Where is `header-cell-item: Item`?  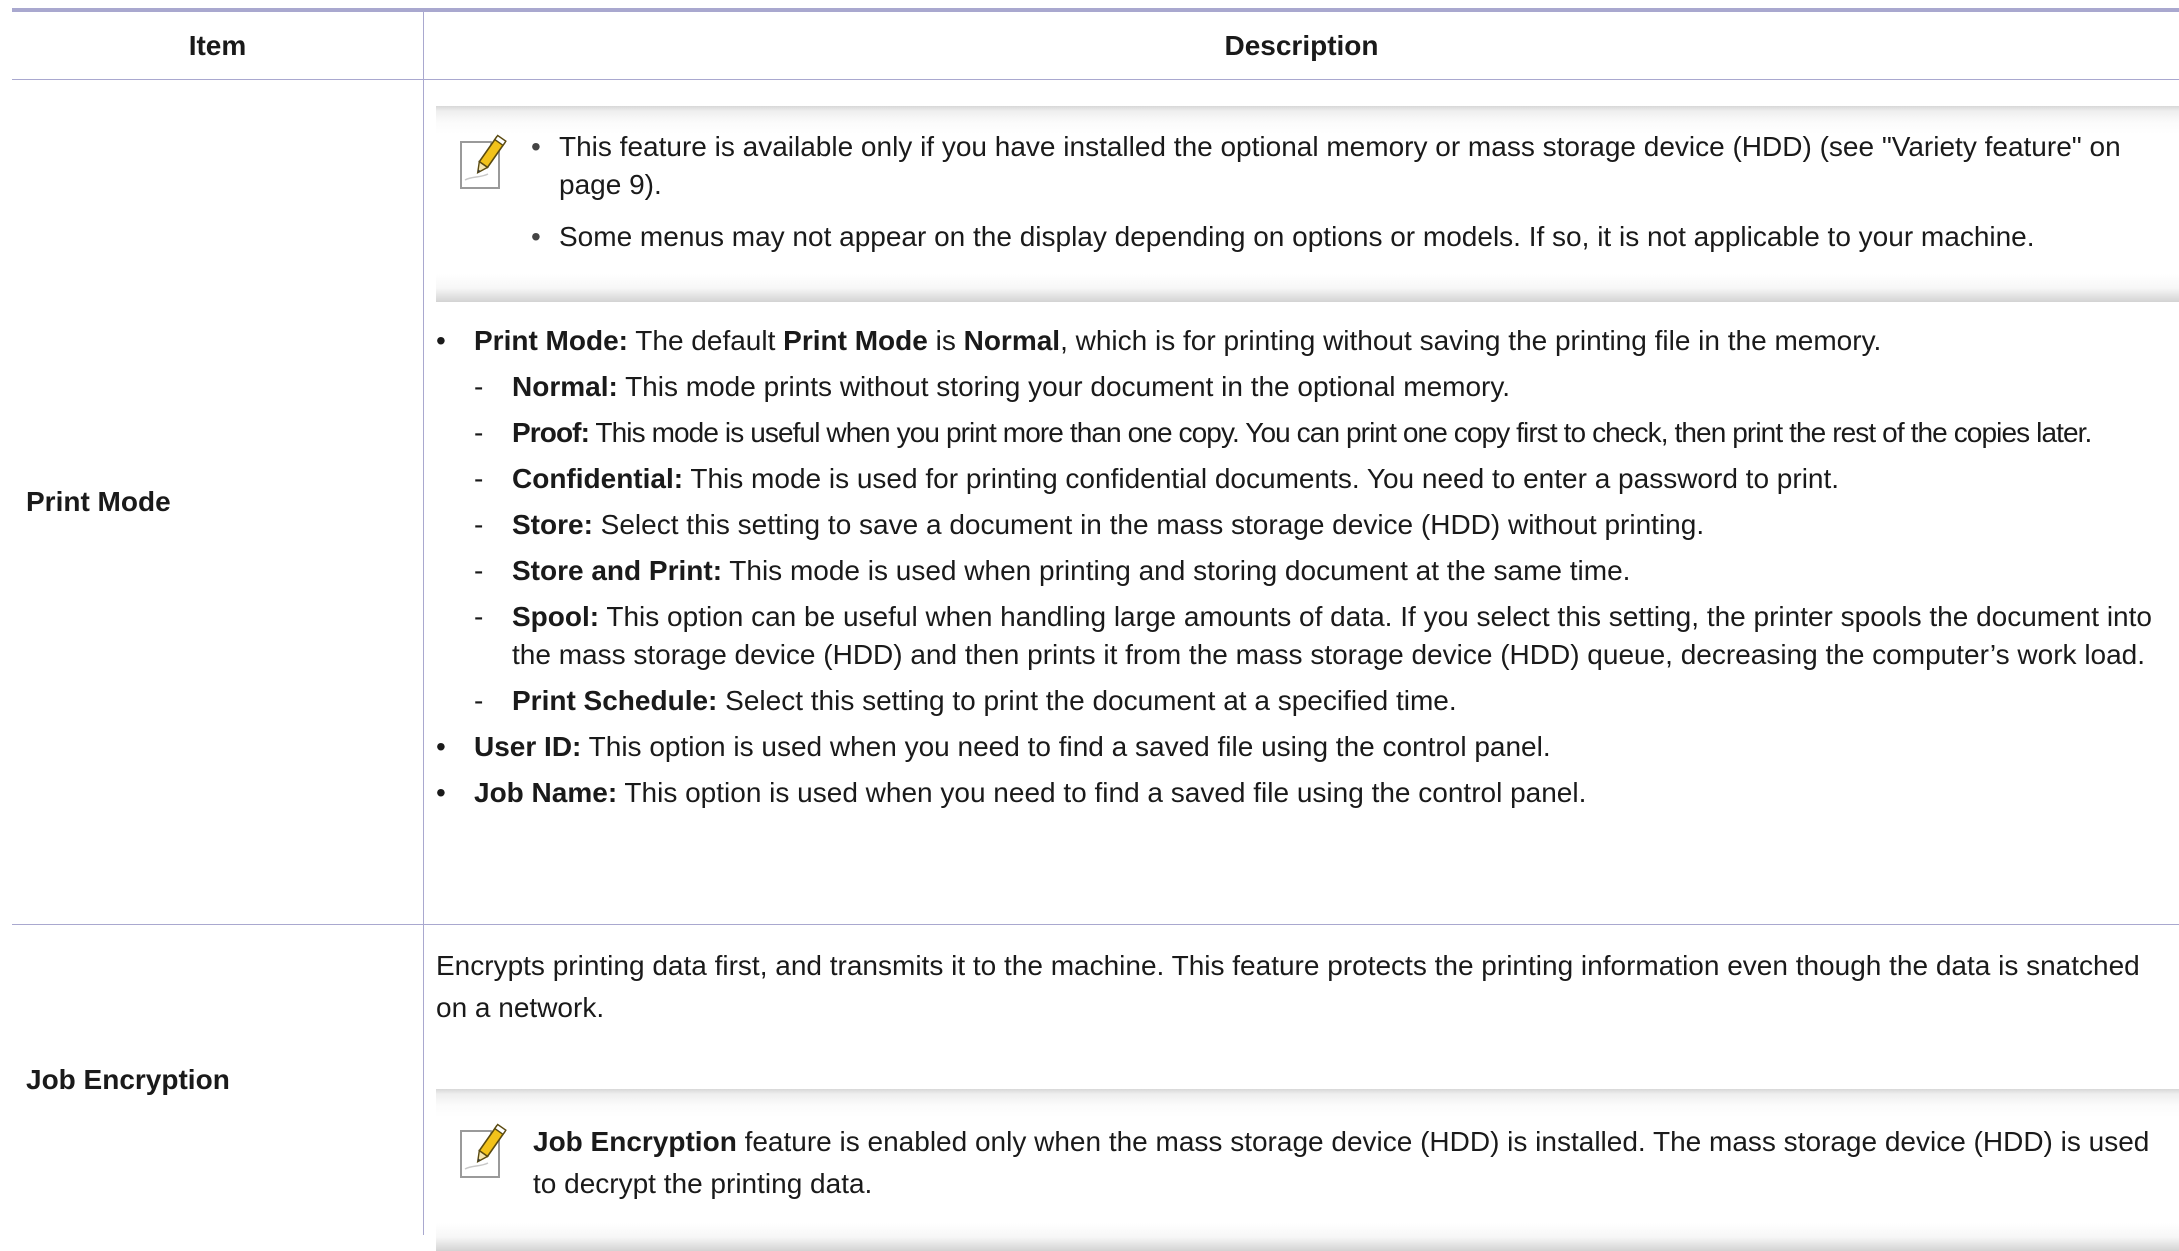 header-cell-item: Item is located at coordinates (218, 45).